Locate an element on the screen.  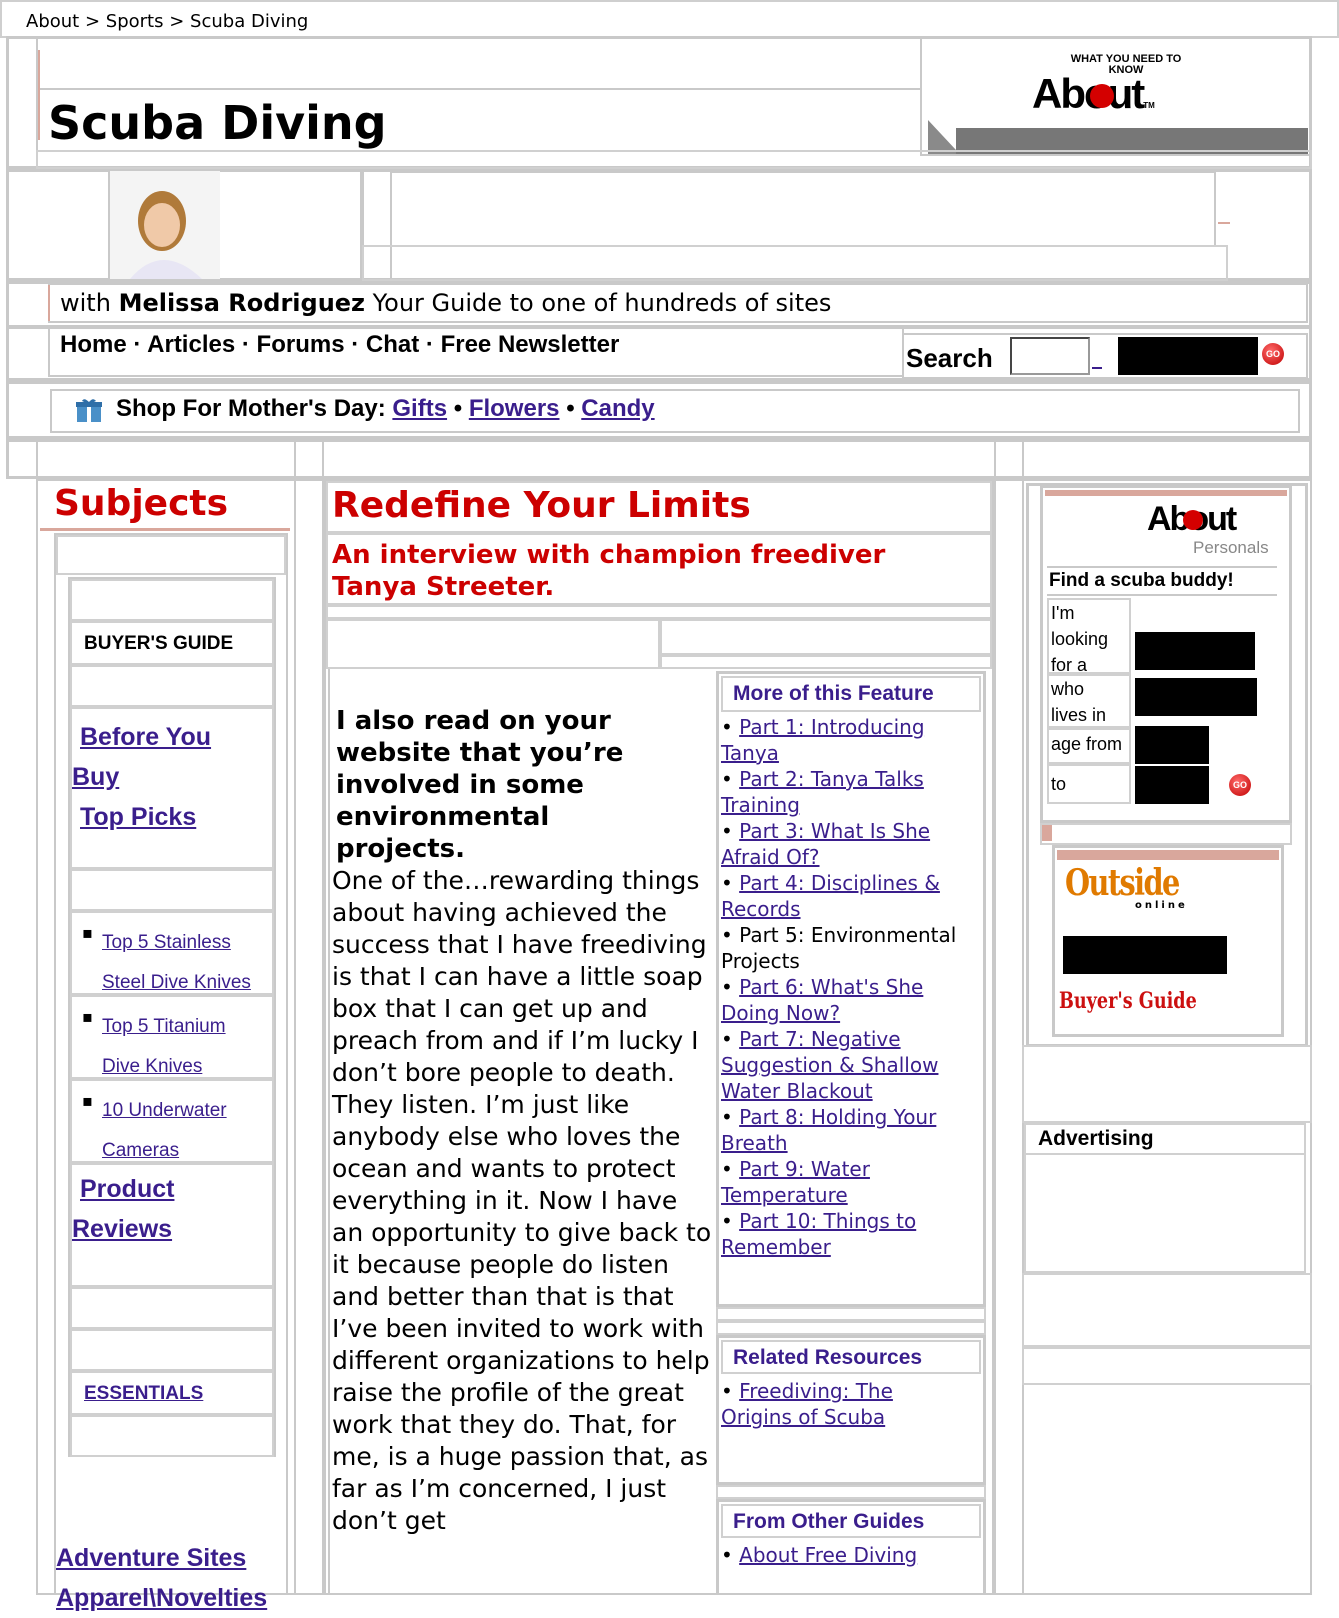
shop-flowers-link: Flowers is located at coordinates (514, 408).